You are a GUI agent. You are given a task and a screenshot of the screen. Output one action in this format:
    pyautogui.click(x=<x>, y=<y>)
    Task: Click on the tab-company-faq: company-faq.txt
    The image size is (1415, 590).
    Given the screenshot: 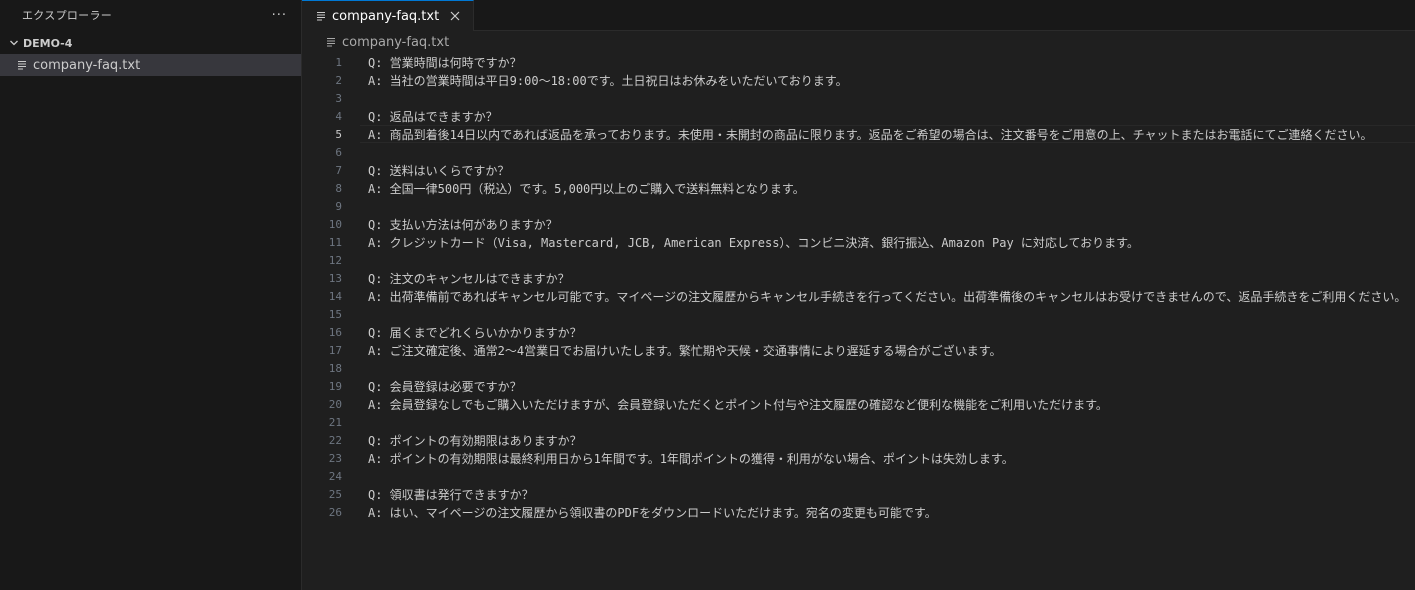 What is the action you would take?
    pyautogui.click(x=388, y=15)
    